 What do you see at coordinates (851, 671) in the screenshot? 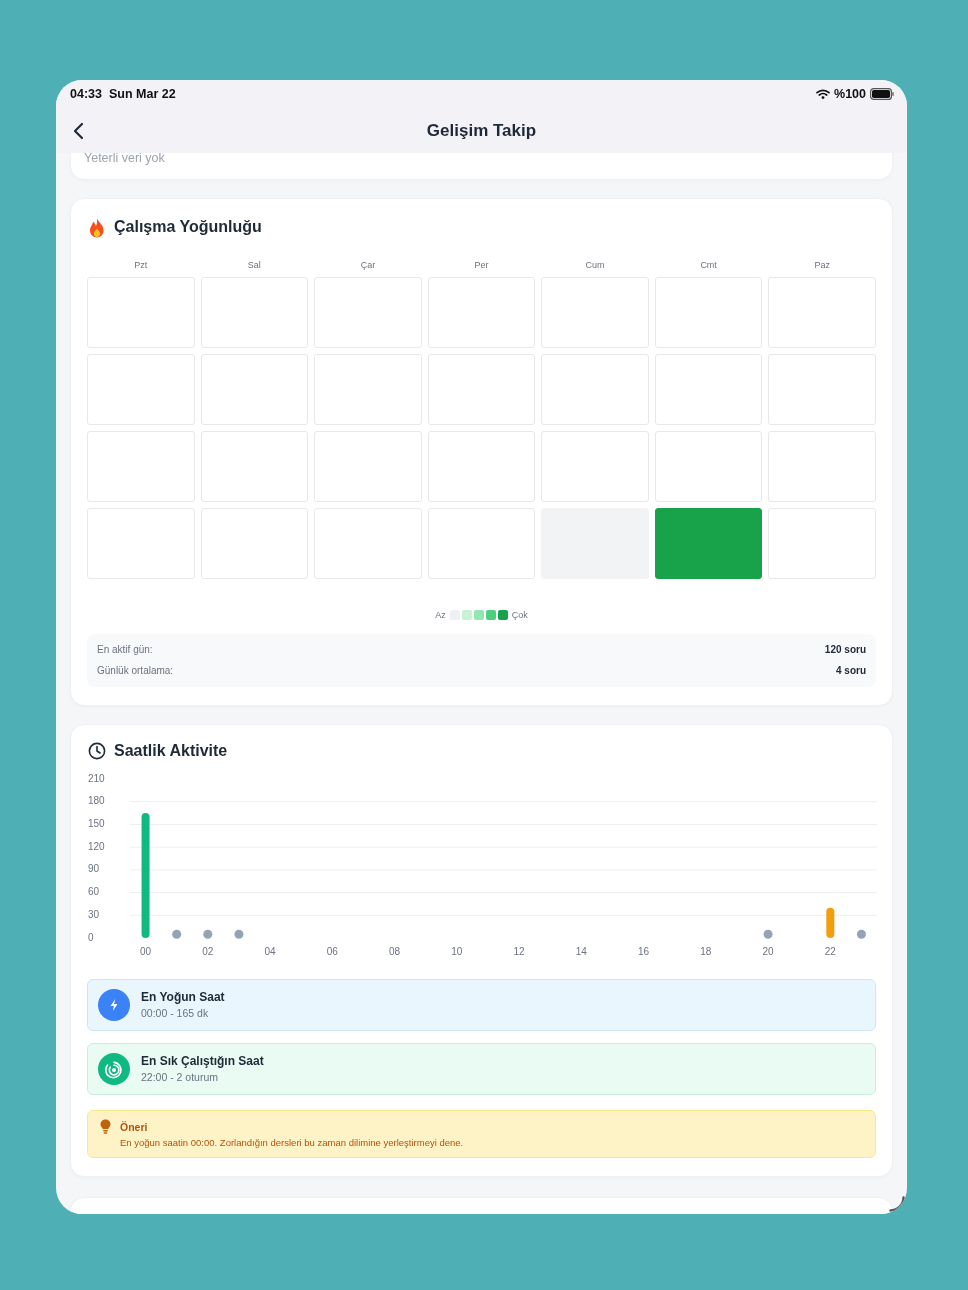
I see `stat-value: 4 soru` at bounding box center [851, 671].